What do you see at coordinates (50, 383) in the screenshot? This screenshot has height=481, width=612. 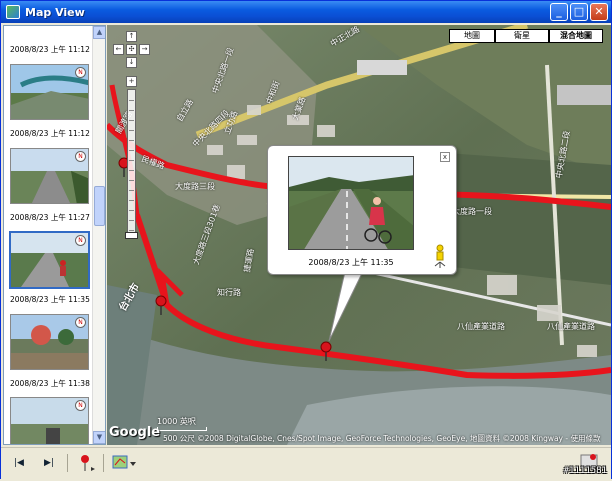 I see `thumbnail-caption: 2008/8/23 上午 11:38` at bounding box center [50, 383].